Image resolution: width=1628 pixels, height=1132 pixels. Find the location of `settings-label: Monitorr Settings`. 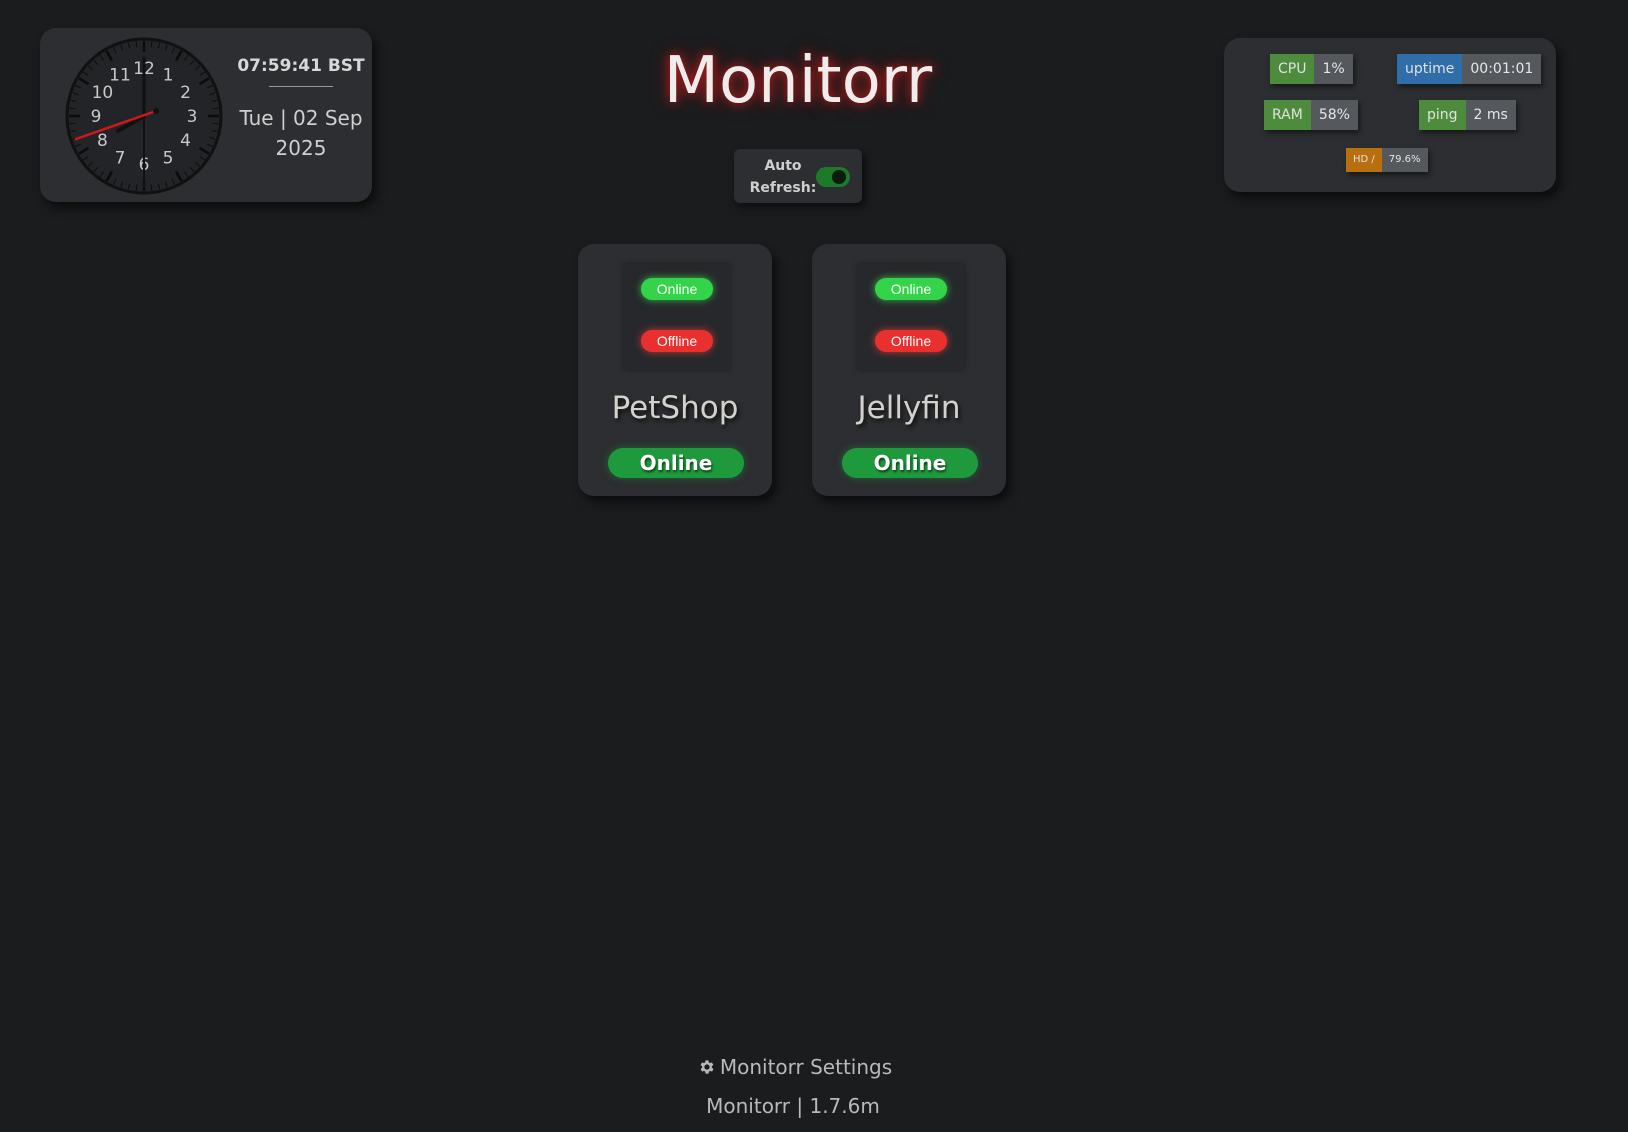

settings-label: Monitorr Settings is located at coordinates (806, 1067).